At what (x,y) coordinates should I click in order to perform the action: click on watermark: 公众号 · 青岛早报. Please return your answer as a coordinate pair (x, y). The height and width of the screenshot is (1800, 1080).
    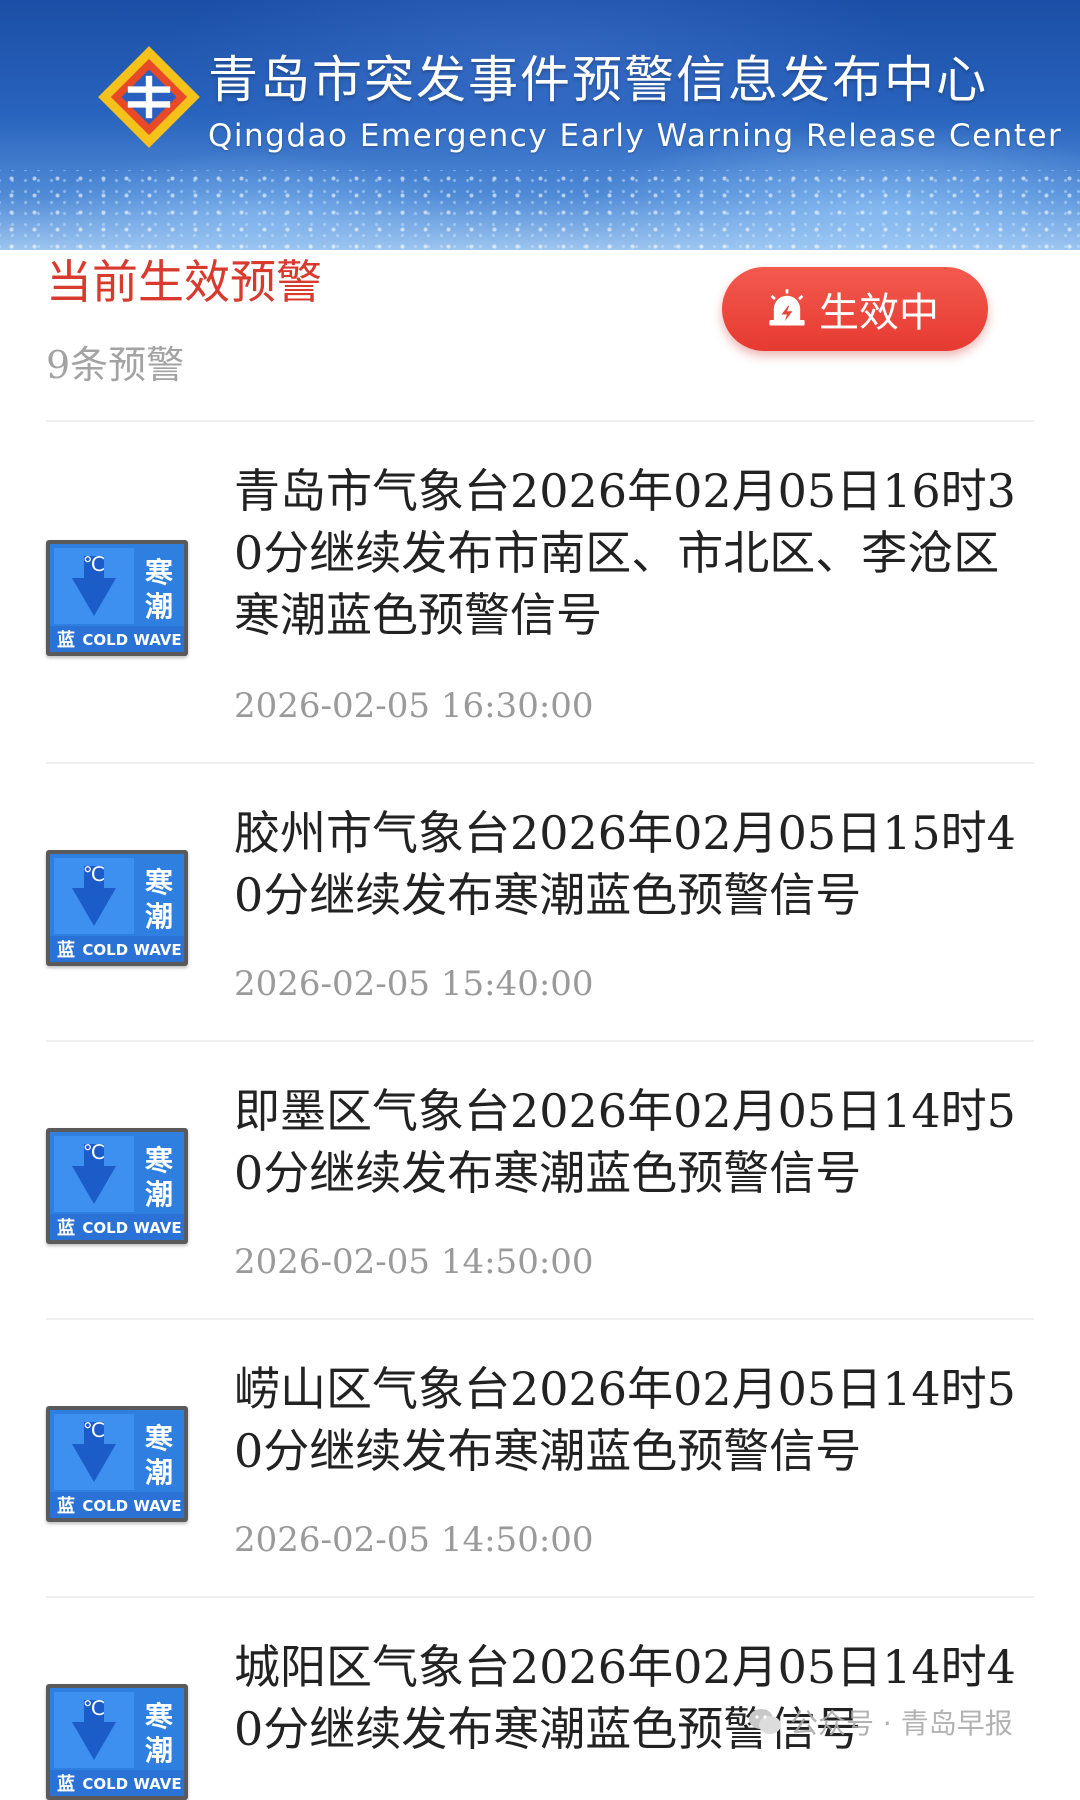
    Looking at the image, I should click on (880, 1722).